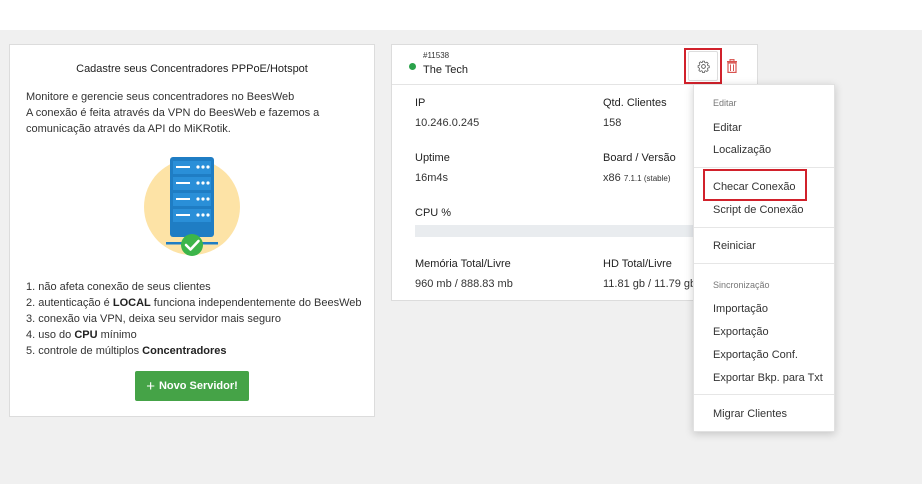 This screenshot has height=484, width=922. I want to click on server-name: The Tech, so click(446, 70).